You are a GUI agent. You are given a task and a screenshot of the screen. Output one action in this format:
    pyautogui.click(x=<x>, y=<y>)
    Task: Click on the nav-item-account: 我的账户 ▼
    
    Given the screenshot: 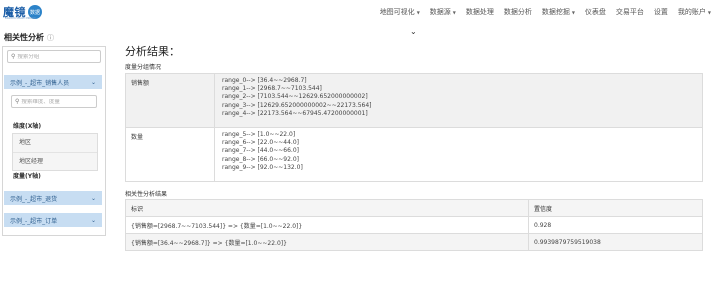 What is the action you would take?
    pyautogui.click(x=694, y=12)
    